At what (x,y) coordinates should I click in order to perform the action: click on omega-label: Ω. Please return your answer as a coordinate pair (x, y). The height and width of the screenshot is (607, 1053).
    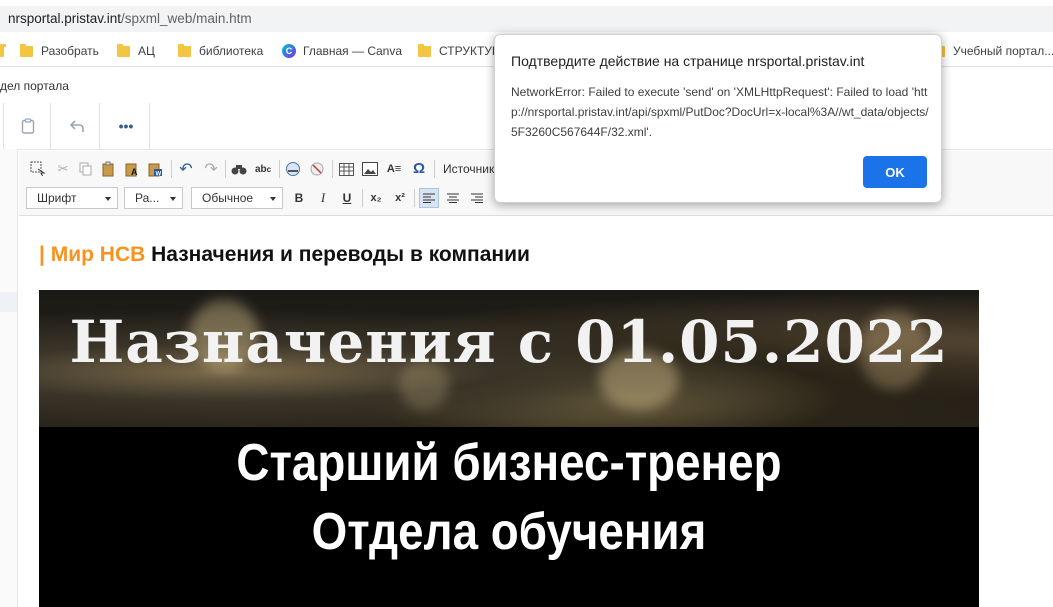
    Looking at the image, I should click on (419, 168).